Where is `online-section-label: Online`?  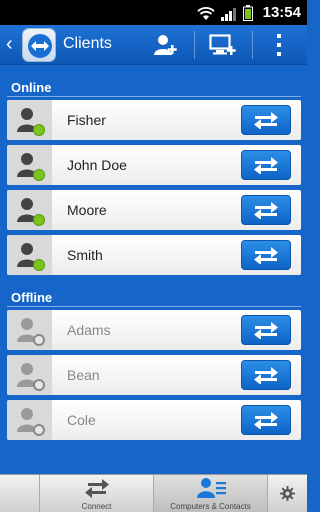
online-section-label: Online is located at coordinates (31, 87).